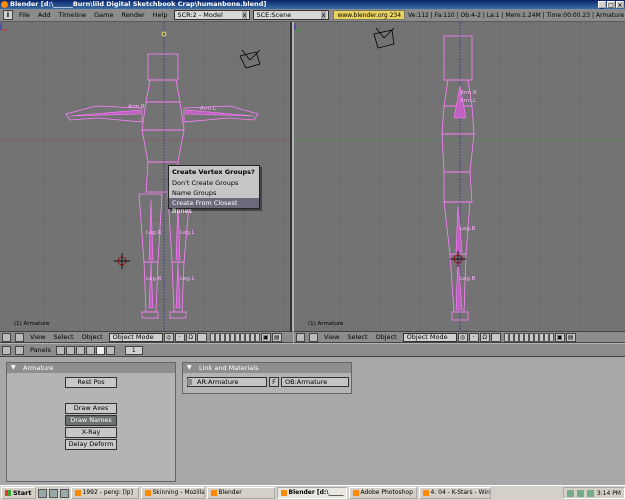 Image resolution: width=625 pixels, height=500 pixels. What do you see at coordinates (315, 382) in the screenshot?
I see `object-name-field: OB:Armature` at bounding box center [315, 382].